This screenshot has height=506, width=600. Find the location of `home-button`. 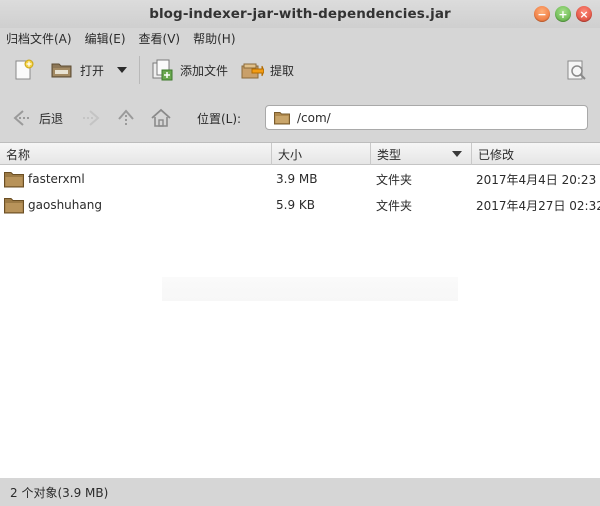

home-button is located at coordinates (161, 118).